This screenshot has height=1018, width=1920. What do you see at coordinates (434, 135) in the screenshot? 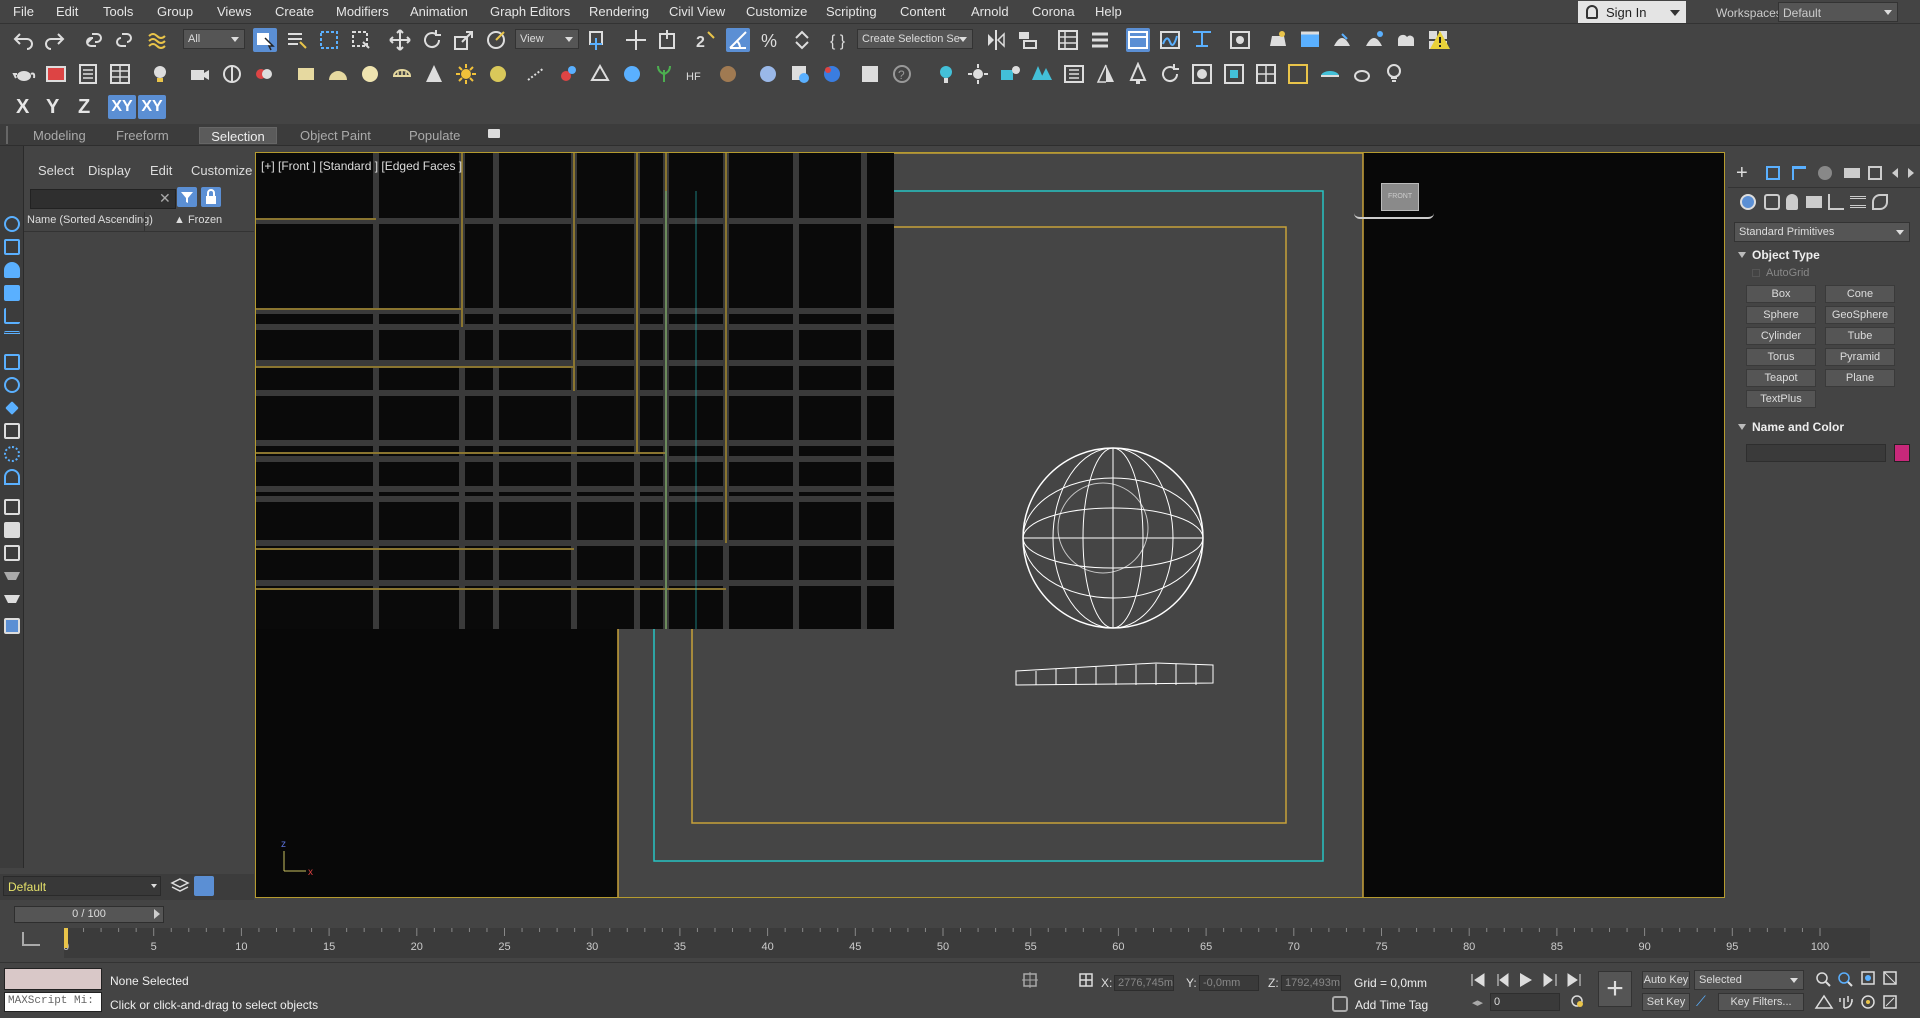
I see `tab-populate: Populate` at bounding box center [434, 135].